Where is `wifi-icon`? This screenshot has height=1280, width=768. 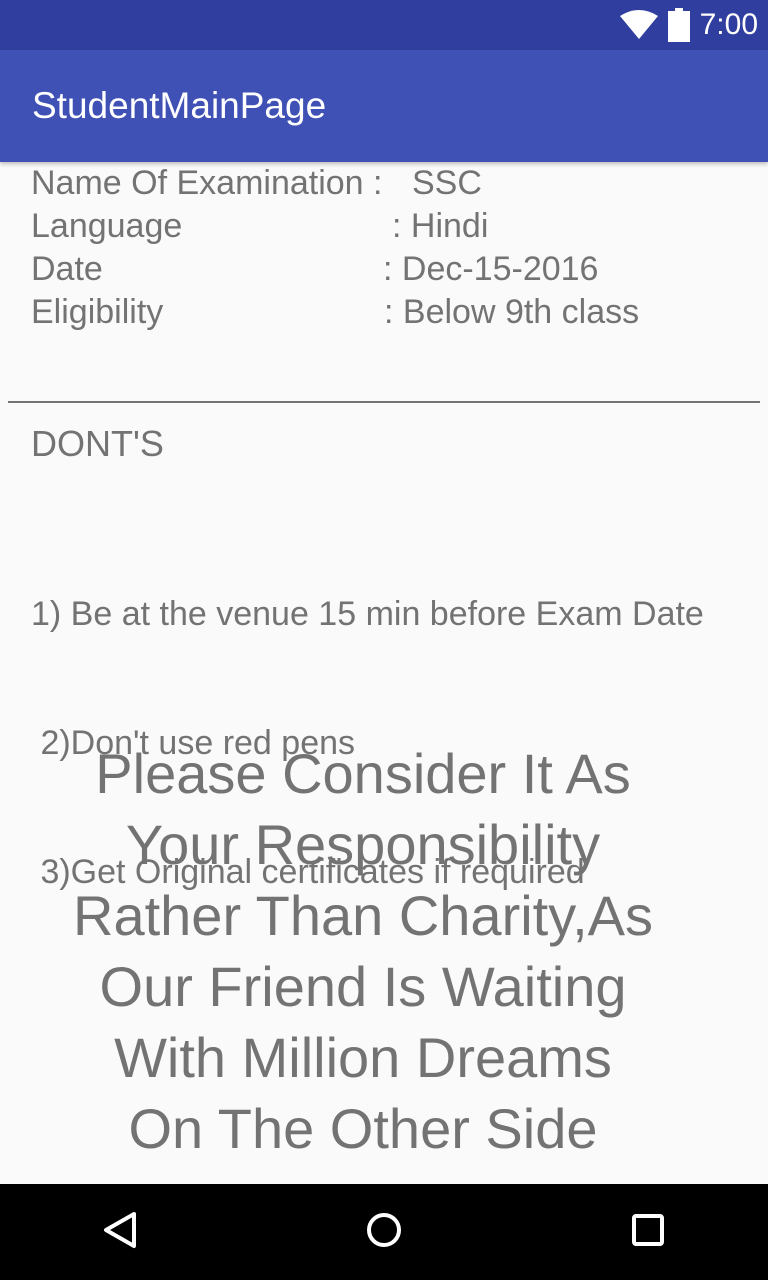
wifi-icon is located at coordinates (638, 25).